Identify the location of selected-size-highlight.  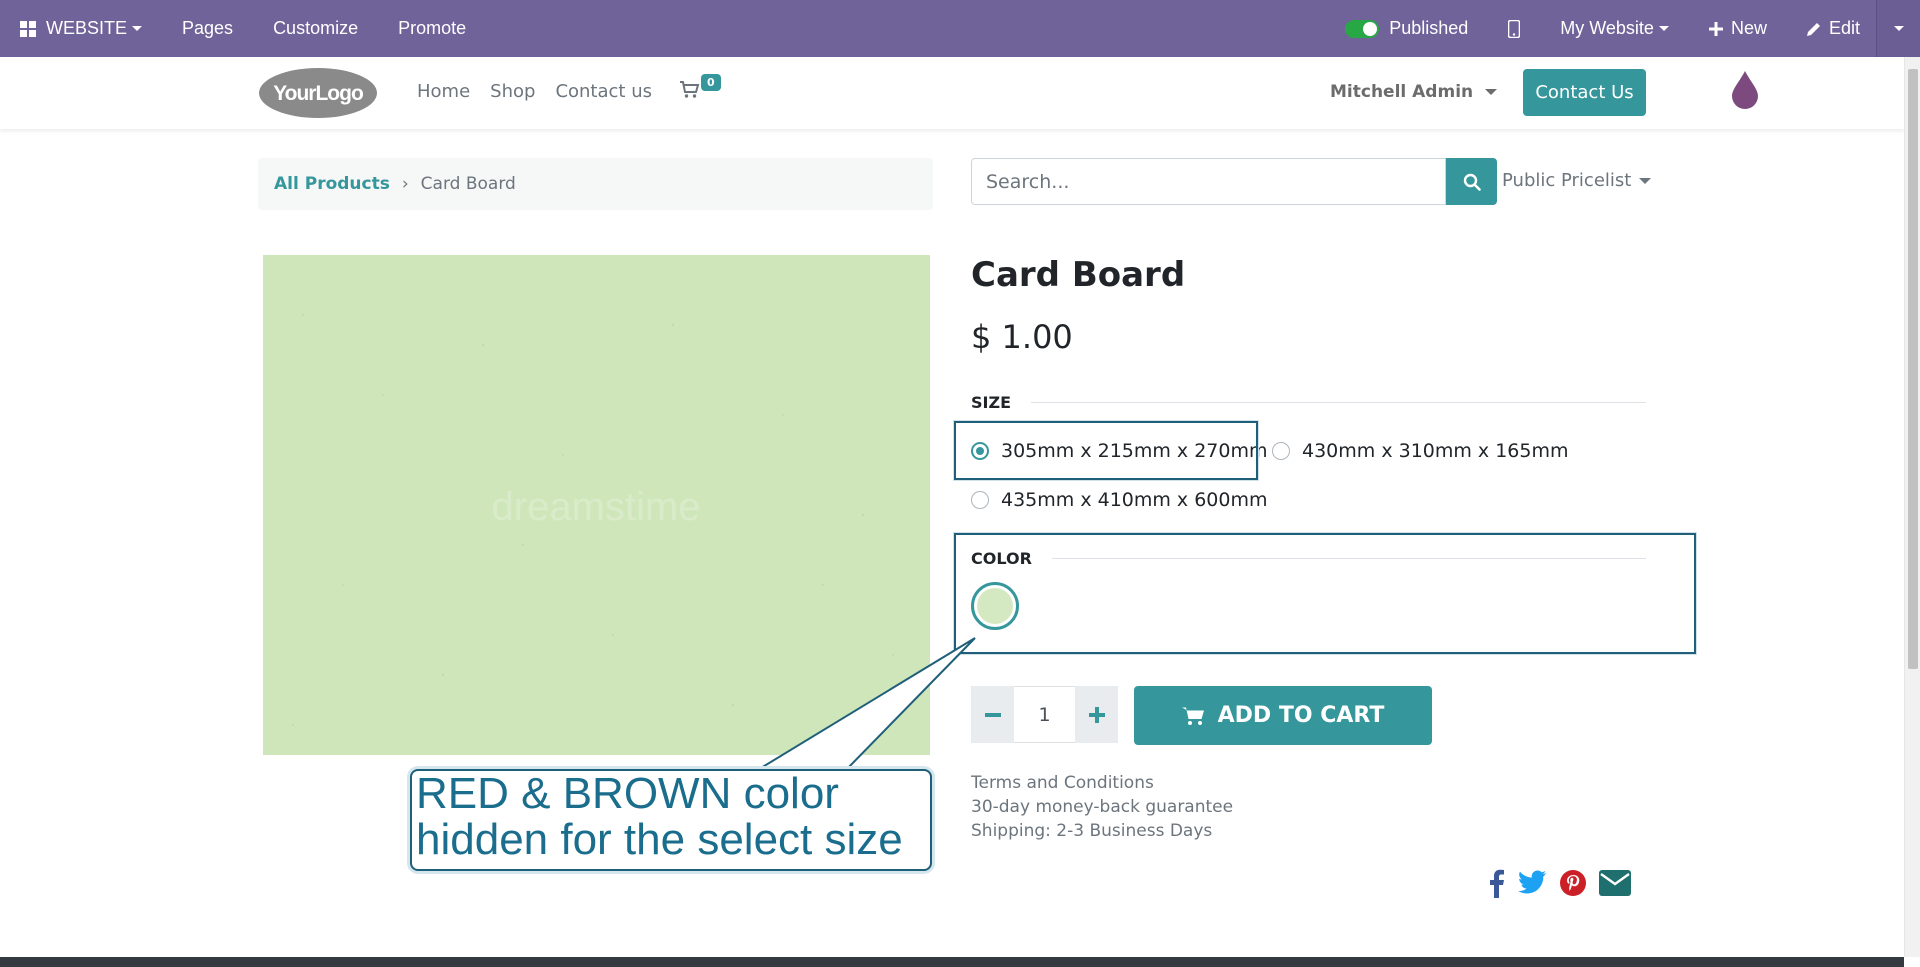
(1106, 450).